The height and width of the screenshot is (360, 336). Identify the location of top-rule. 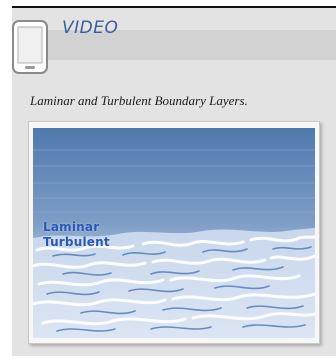
(174, 7).